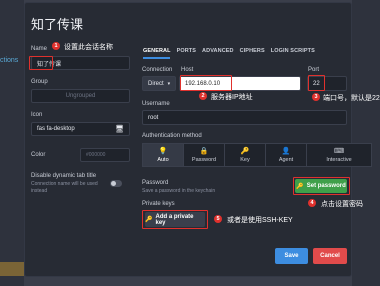  Describe the element at coordinates (186, 51) in the screenshot. I see `tab-ports: PORTS` at that location.